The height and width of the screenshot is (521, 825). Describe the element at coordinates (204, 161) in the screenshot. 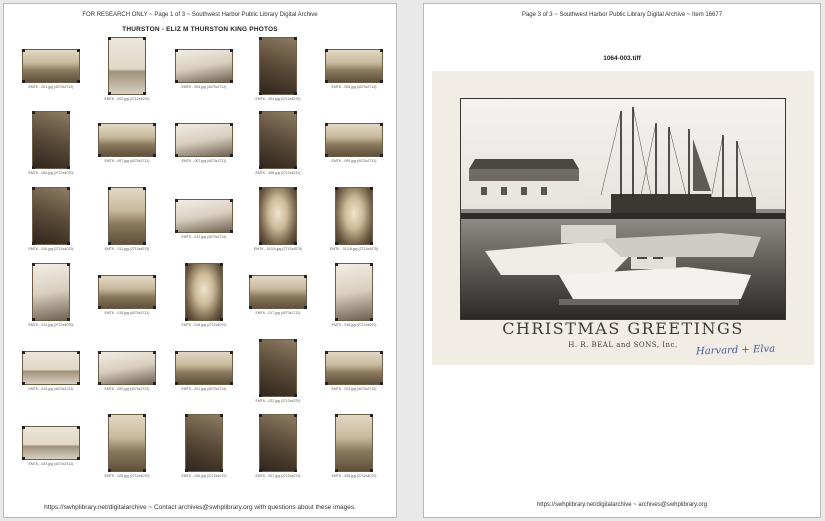

I see `thumbnail-caption: EMTK - 007.jpg (4070x2711)` at that location.